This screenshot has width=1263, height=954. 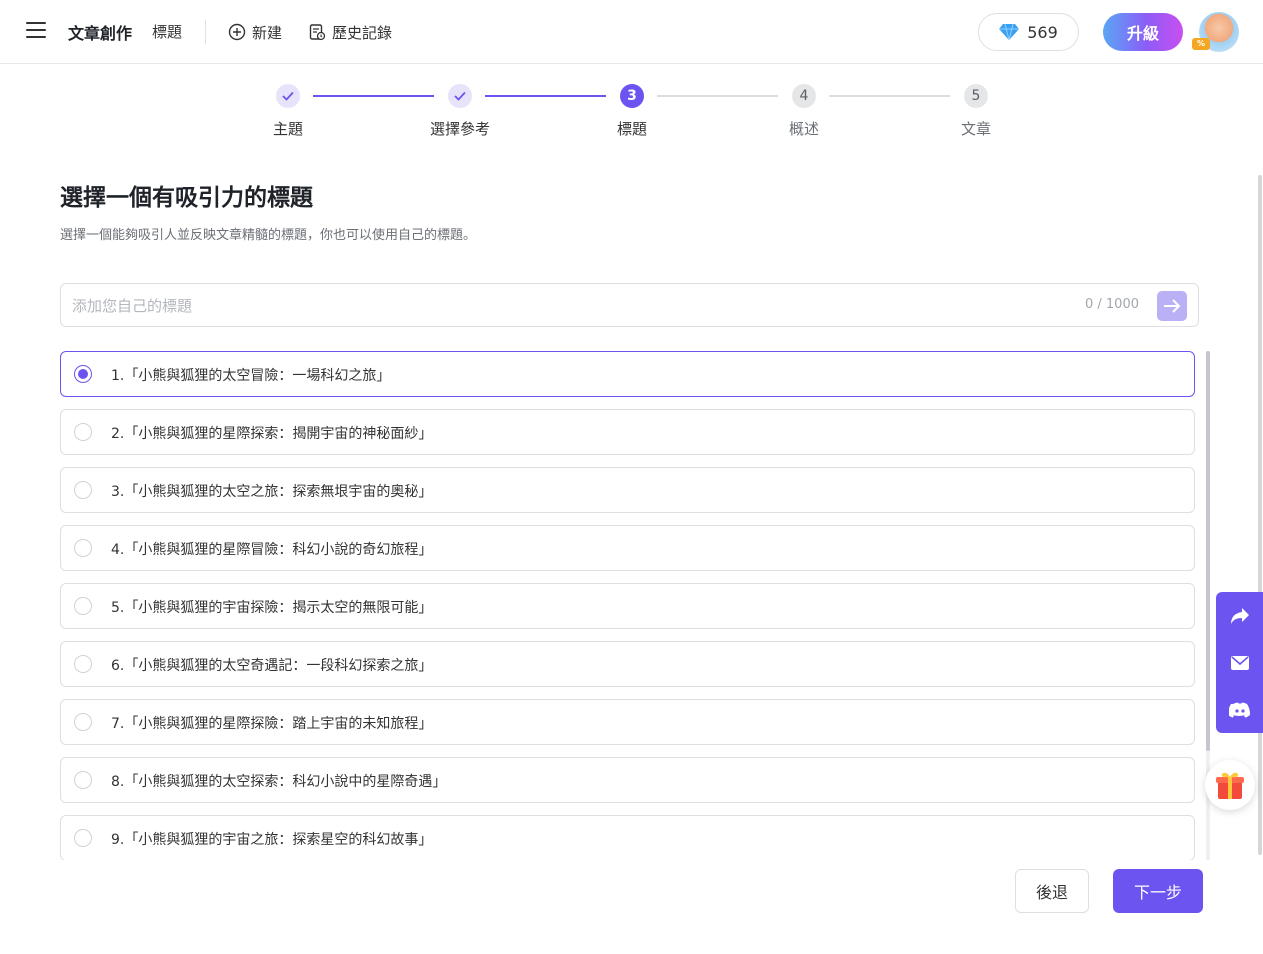 What do you see at coordinates (36, 32) in the screenshot?
I see `hamburger-menu-icon` at bounding box center [36, 32].